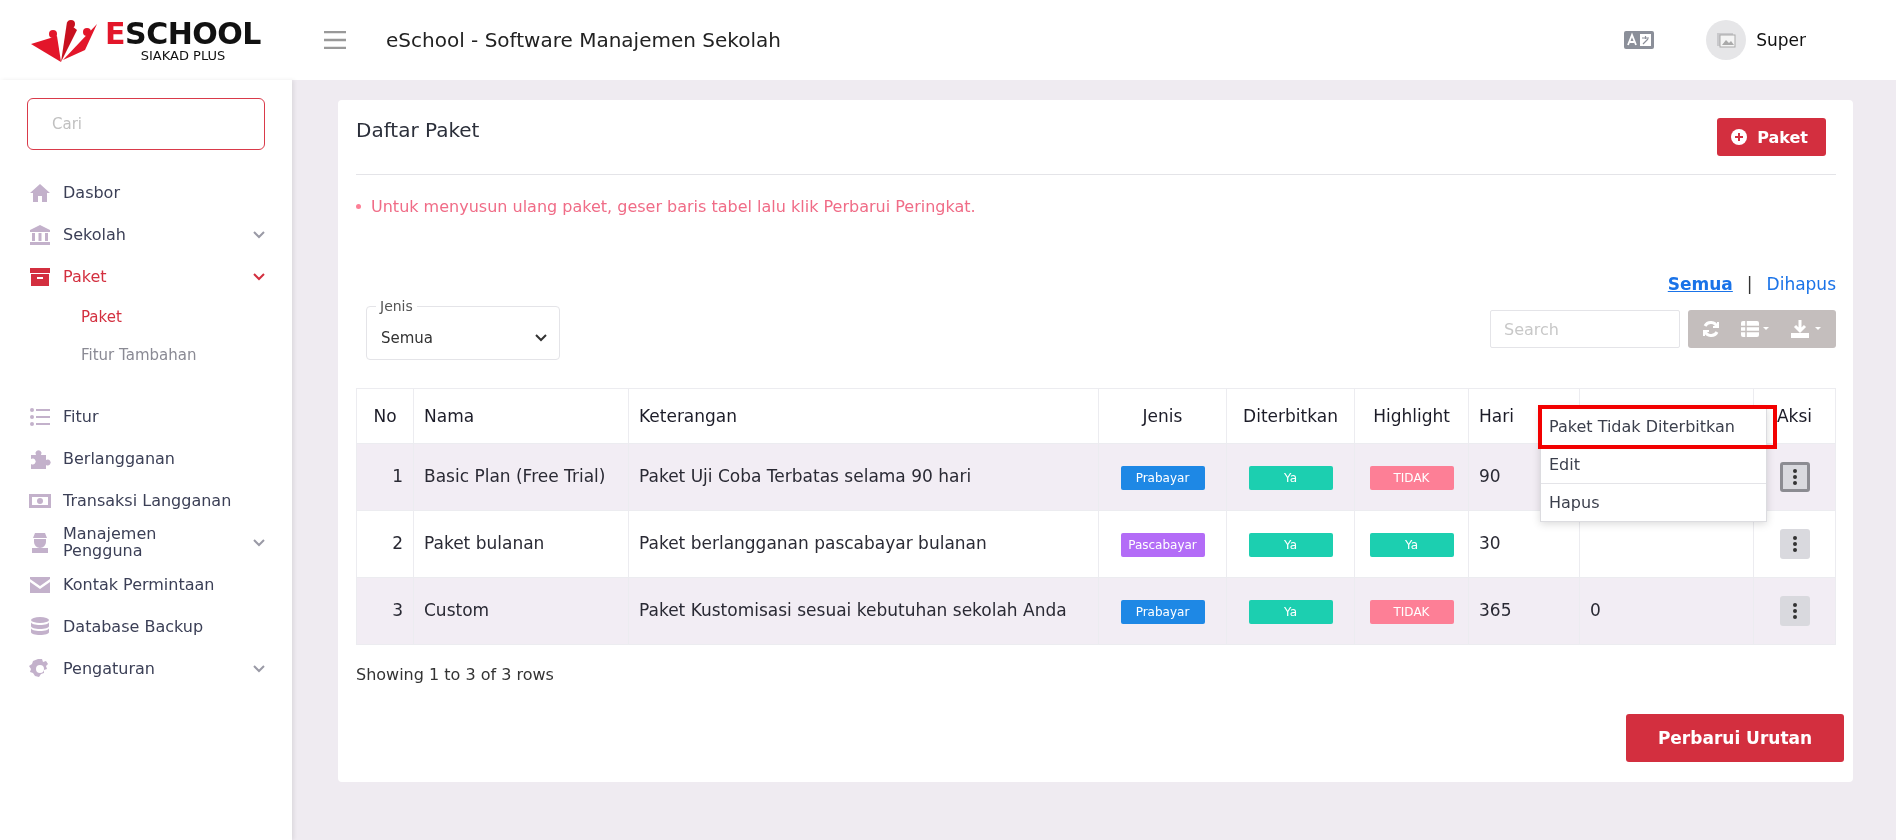 The image size is (1896, 840). I want to click on table-cell: 0, so click(1595, 610).